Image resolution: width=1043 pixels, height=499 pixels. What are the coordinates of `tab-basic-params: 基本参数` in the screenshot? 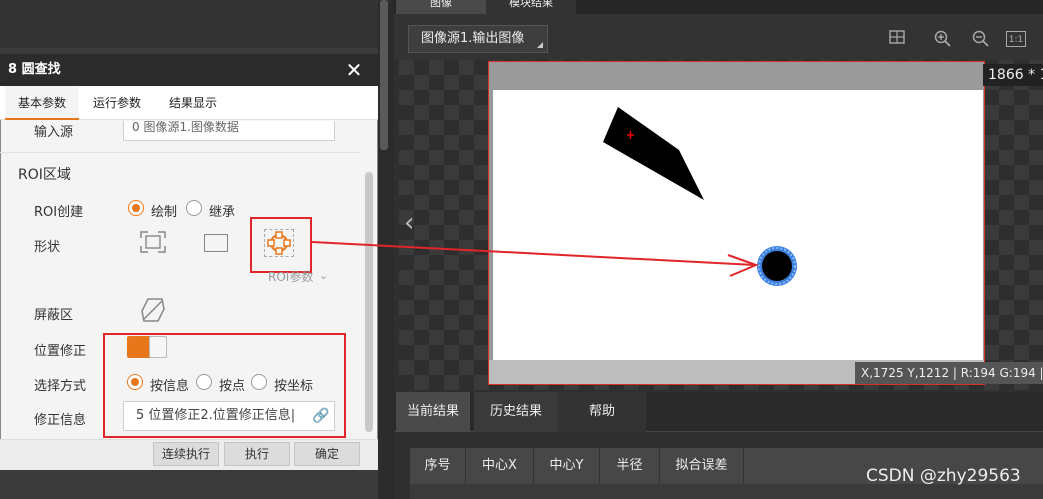 It's located at (42, 103).